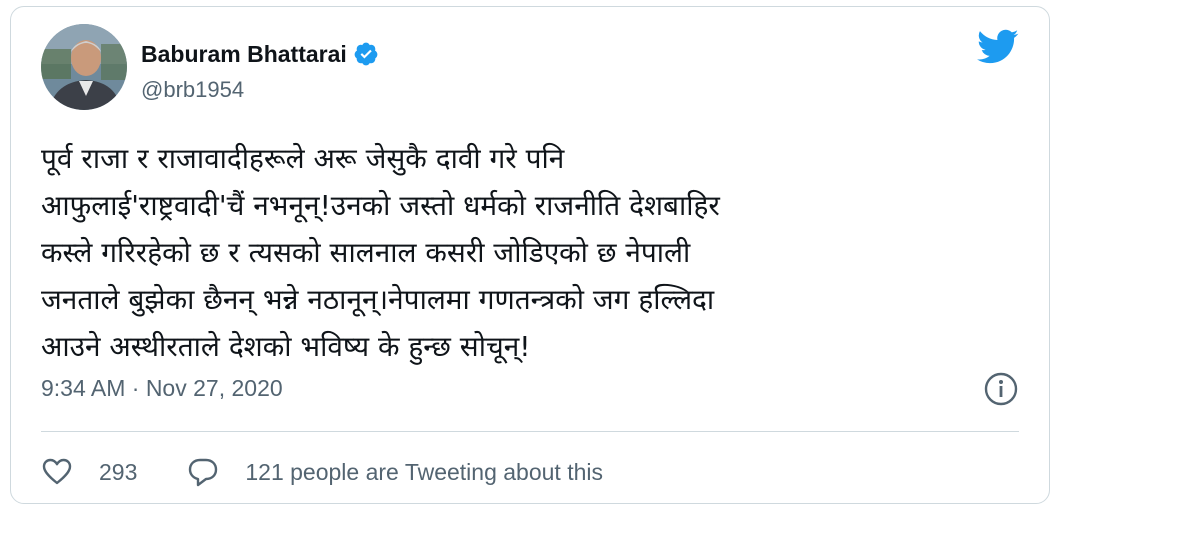 Image resolution: width=1200 pixels, height=536 pixels. What do you see at coordinates (162, 388) in the screenshot?
I see `tweet-timestamp: 9:34 AM · Nov 27, 2020` at bounding box center [162, 388].